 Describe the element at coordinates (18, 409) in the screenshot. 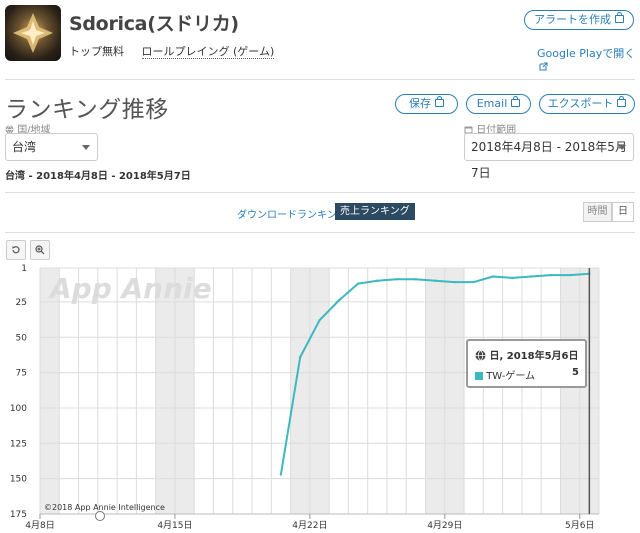

I see `y-tick-label: 100` at that location.